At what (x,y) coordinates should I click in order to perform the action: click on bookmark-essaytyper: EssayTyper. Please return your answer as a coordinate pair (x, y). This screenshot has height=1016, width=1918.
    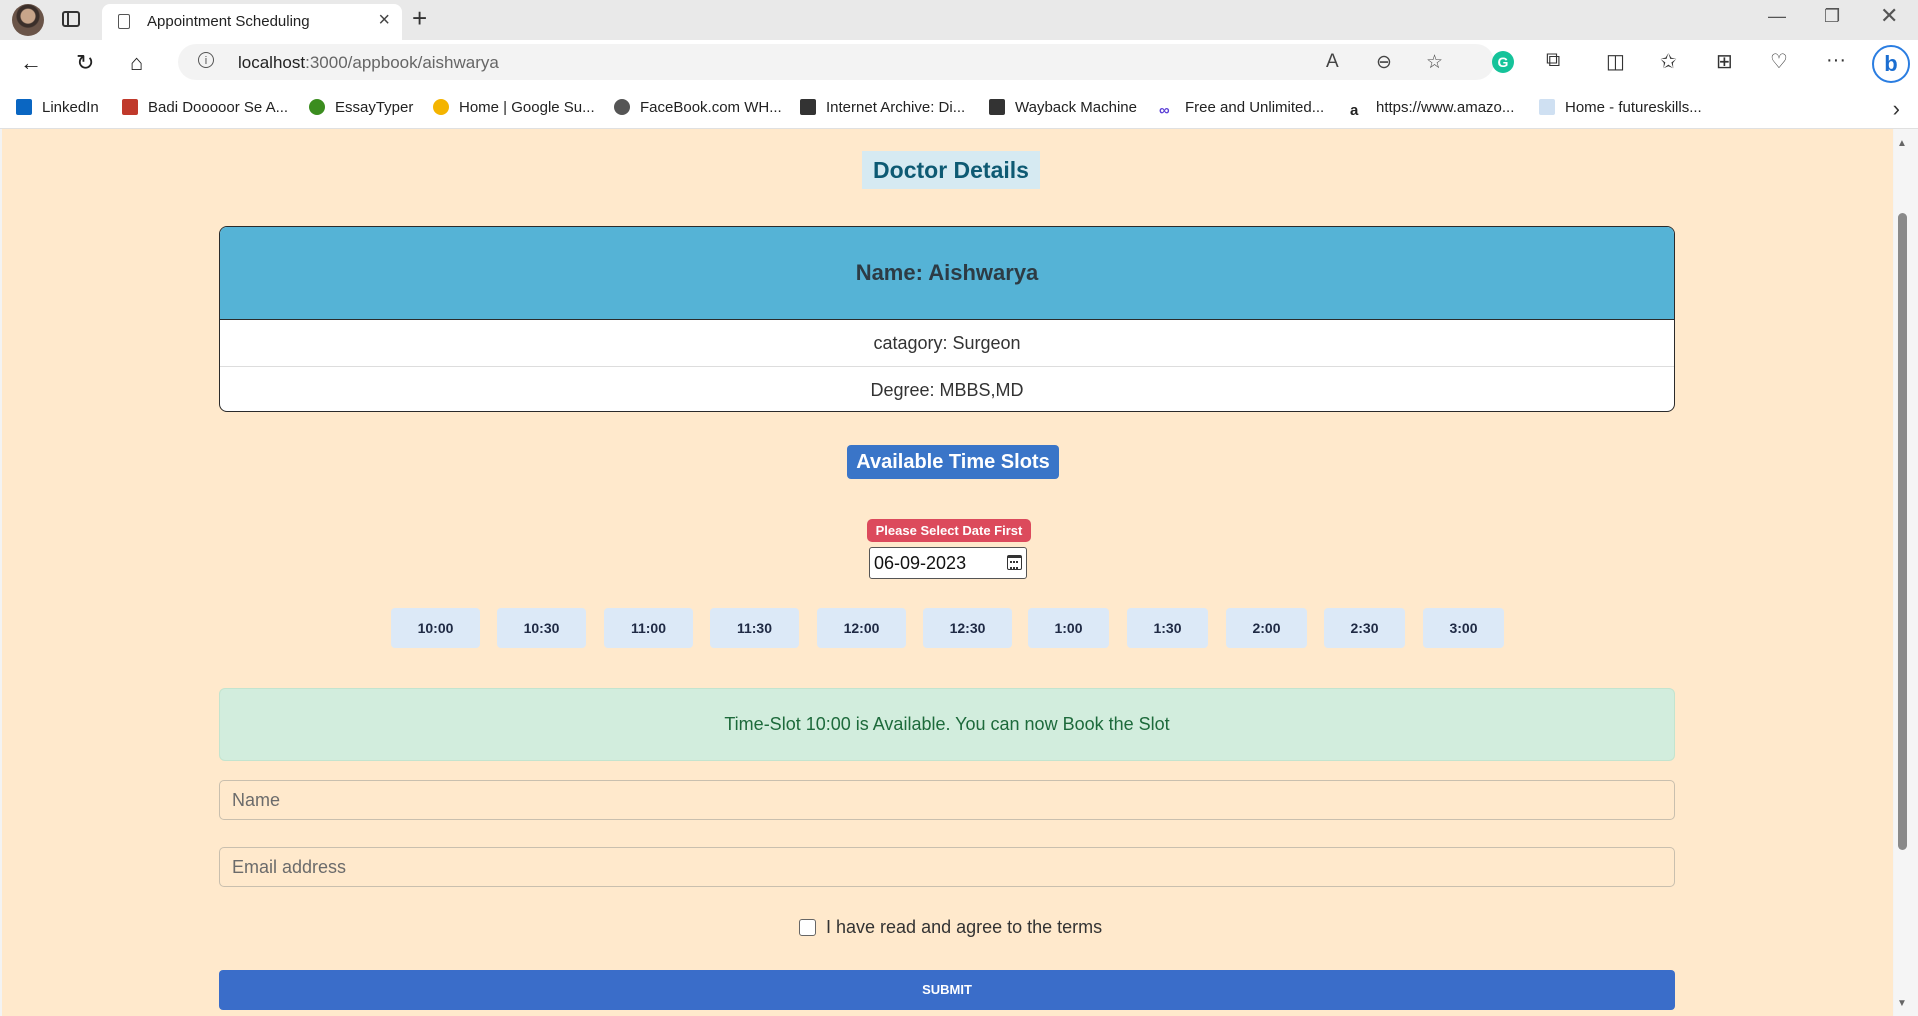
    Looking at the image, I should click on (361, 107).